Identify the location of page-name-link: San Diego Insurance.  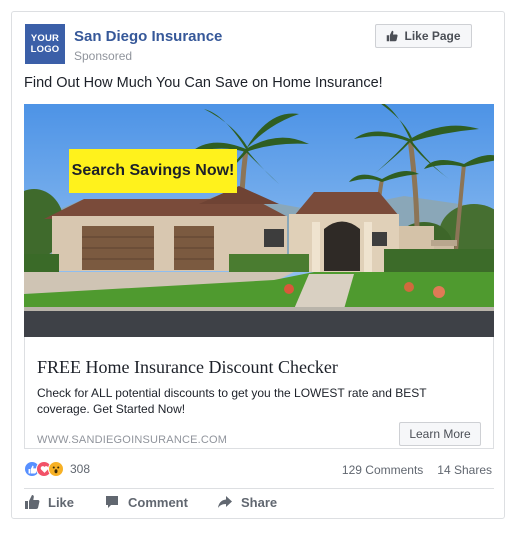
(148, 36).